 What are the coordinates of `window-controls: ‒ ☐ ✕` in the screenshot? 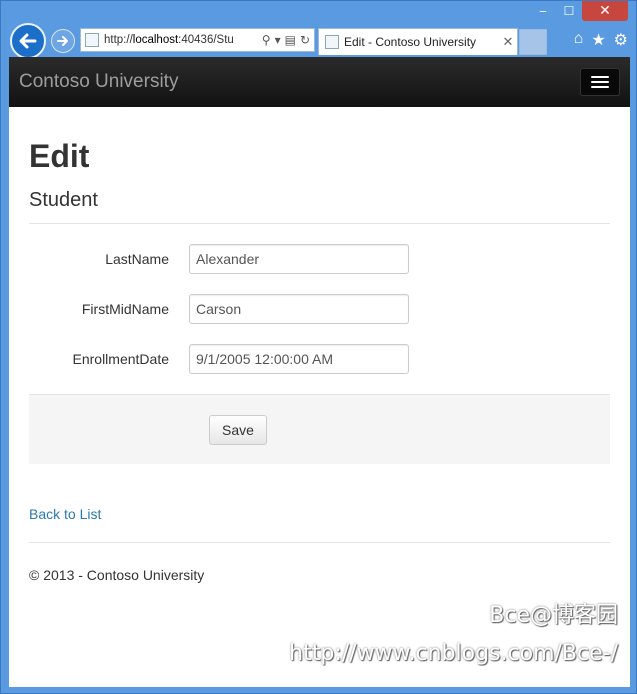 It's located at (579, 12).